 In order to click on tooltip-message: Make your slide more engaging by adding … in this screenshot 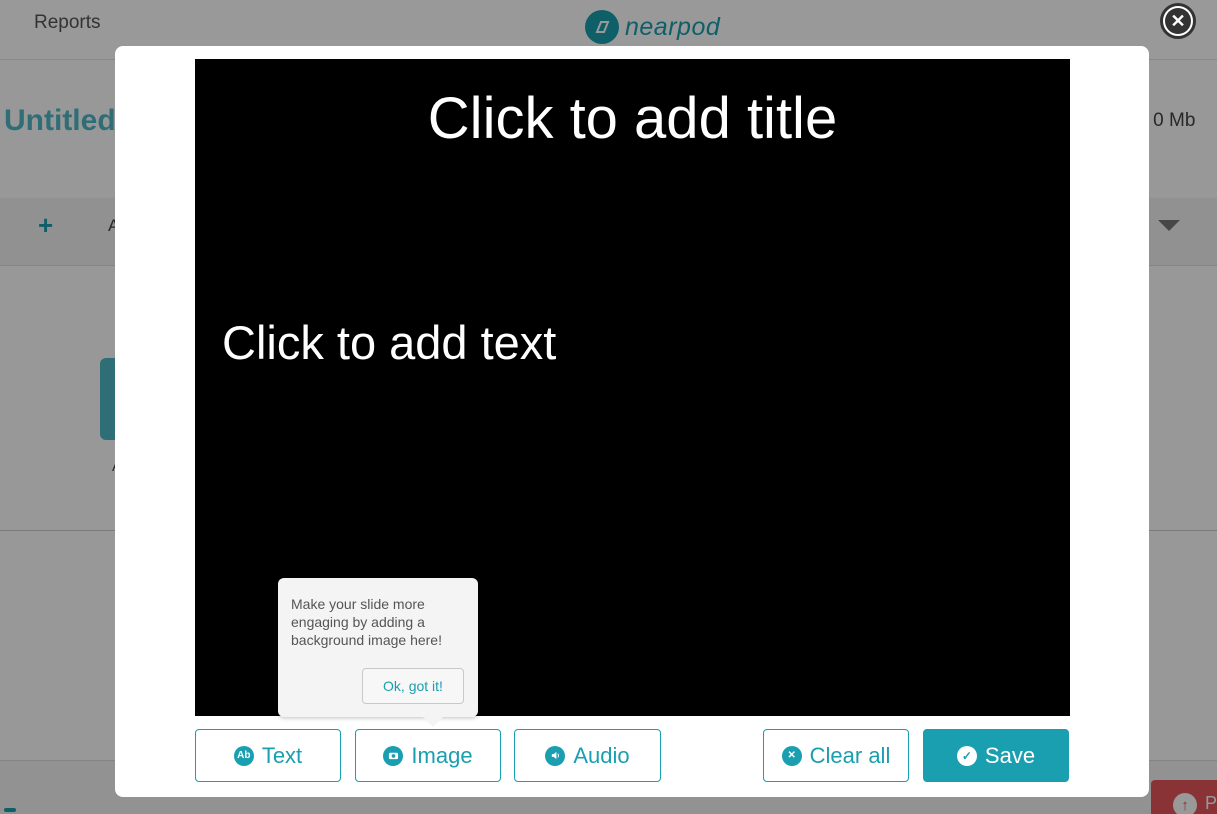, I will do `click(366, 622)`.